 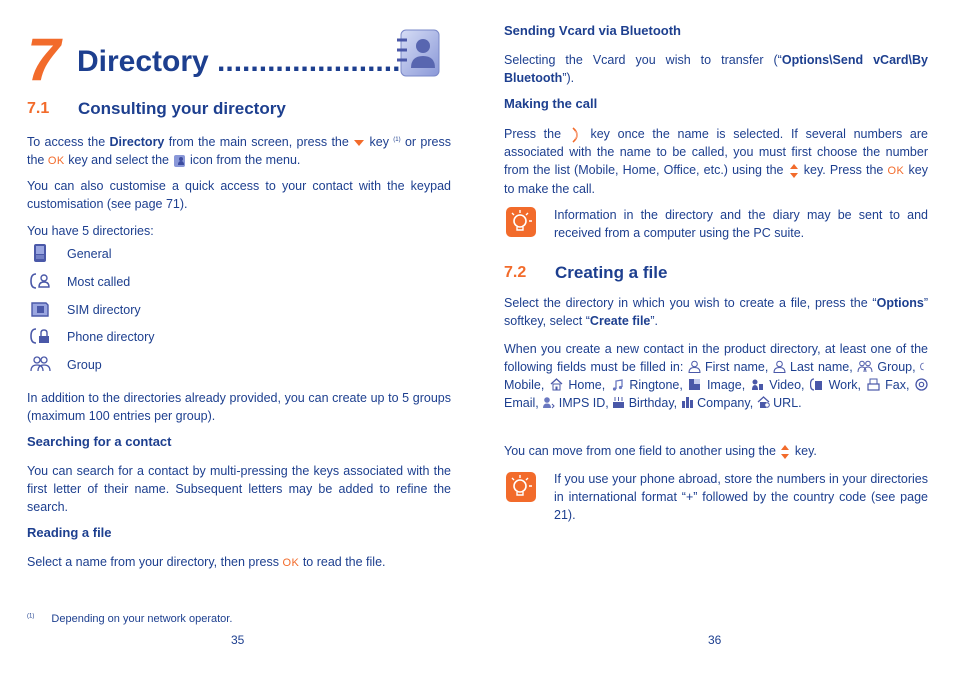 I want to click on directory-item-phone: Phone directory, so click(x=177, y=339).